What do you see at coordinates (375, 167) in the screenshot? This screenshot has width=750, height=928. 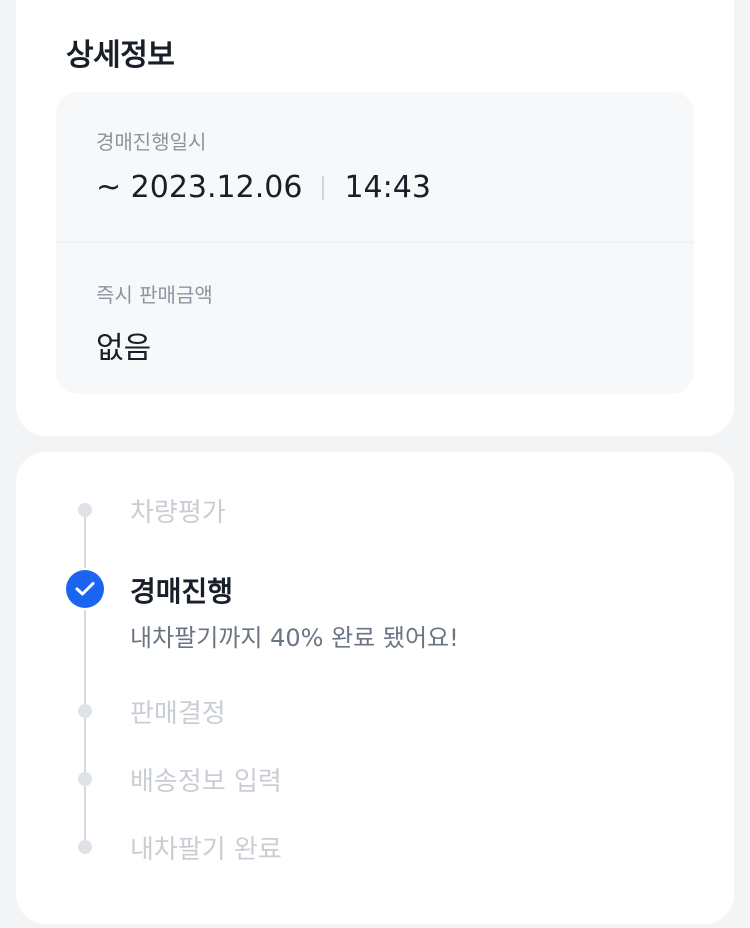 I see `auction-datetime-row: 경매진행일시 ~ 2023.12.06 14:43` at bounding box center [375, 167].